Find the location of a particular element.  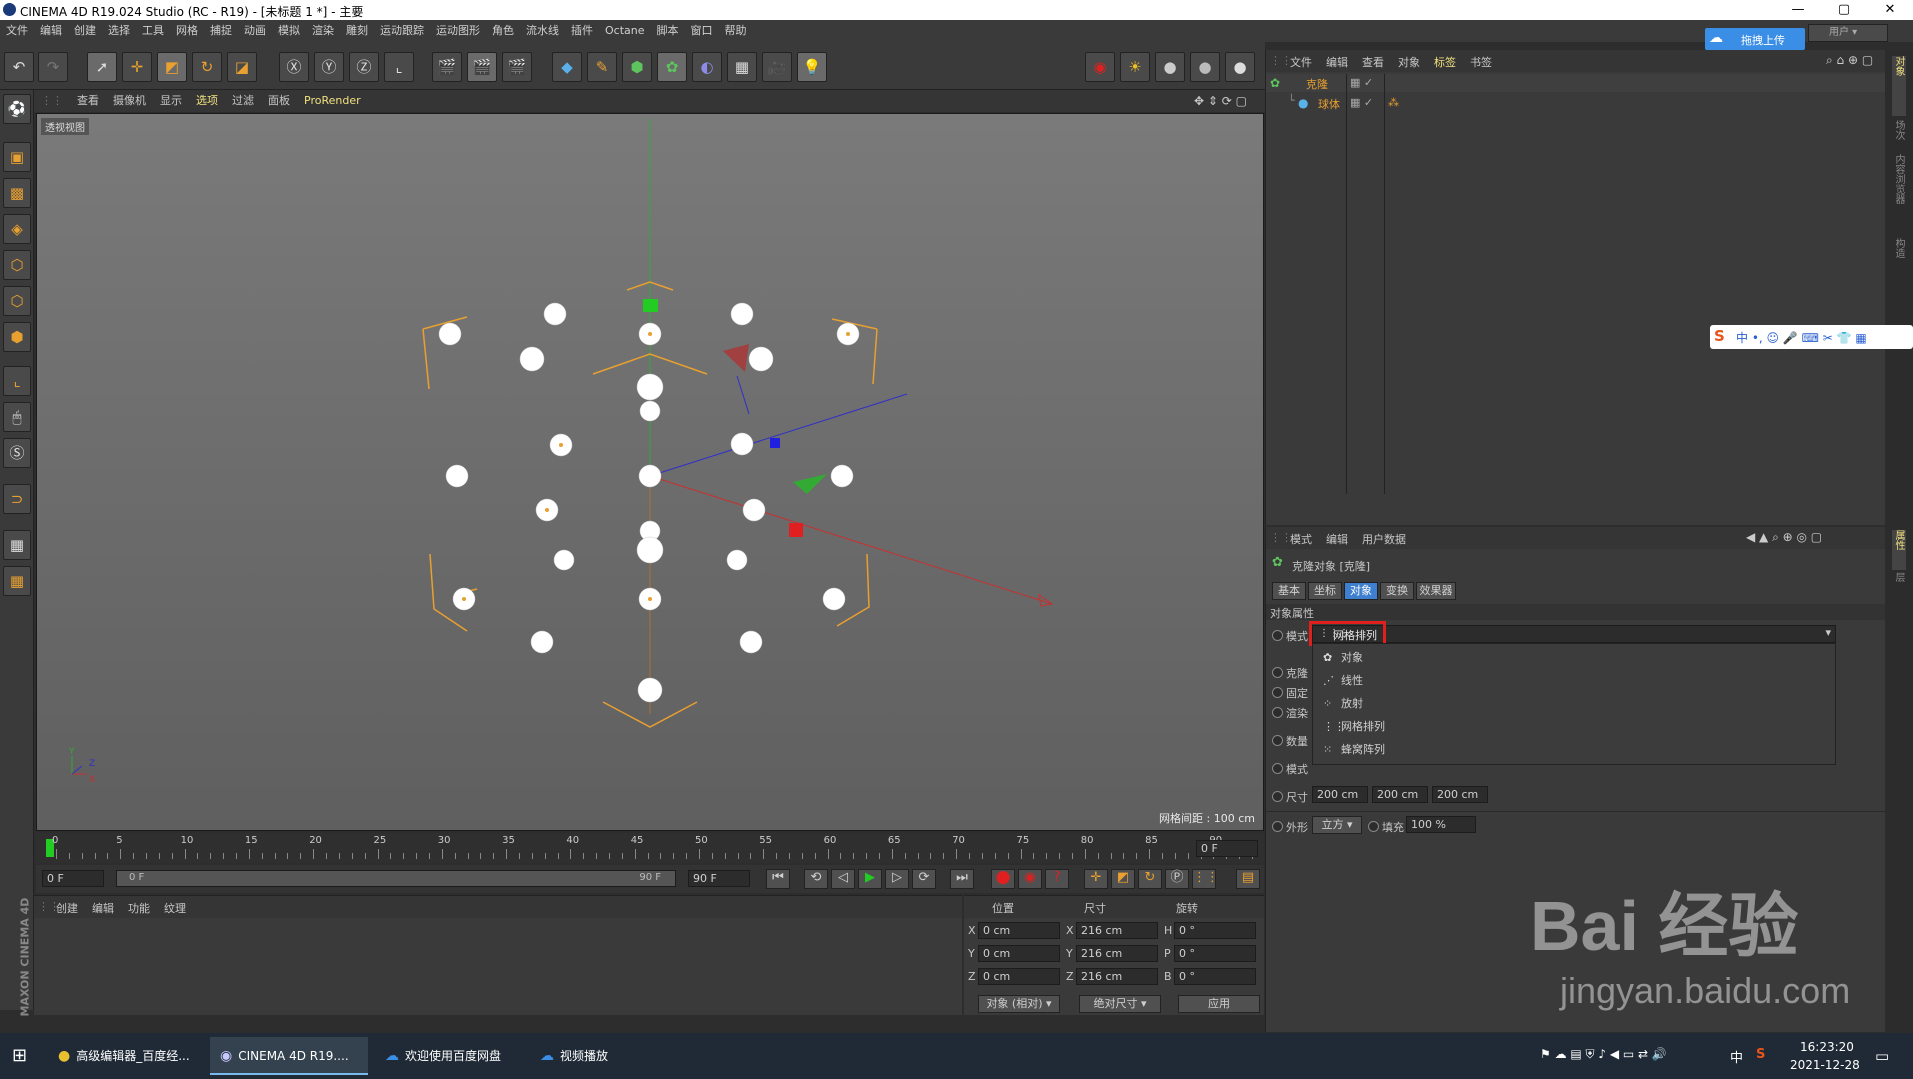

undo-button: ↶ is located at coordinates (19, 67).